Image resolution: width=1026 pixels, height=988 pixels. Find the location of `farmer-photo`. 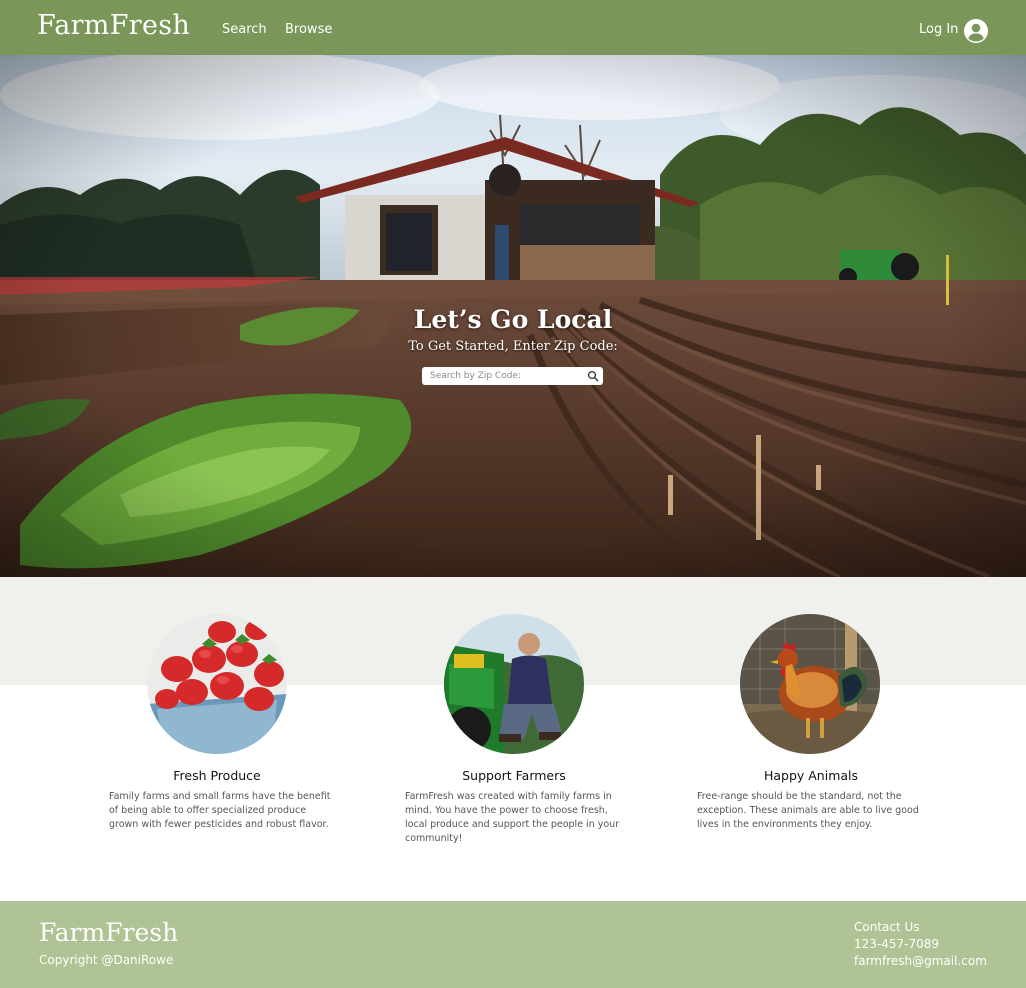

farmer-photo is located at coordinates (514, 684).